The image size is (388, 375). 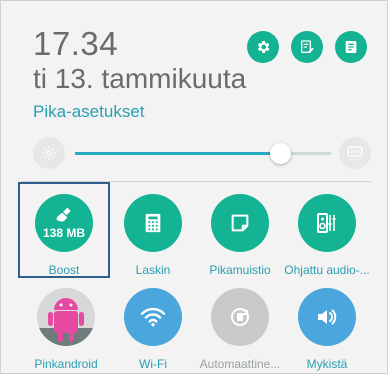 I want to click on list-icon, so click(x=351, y=47).